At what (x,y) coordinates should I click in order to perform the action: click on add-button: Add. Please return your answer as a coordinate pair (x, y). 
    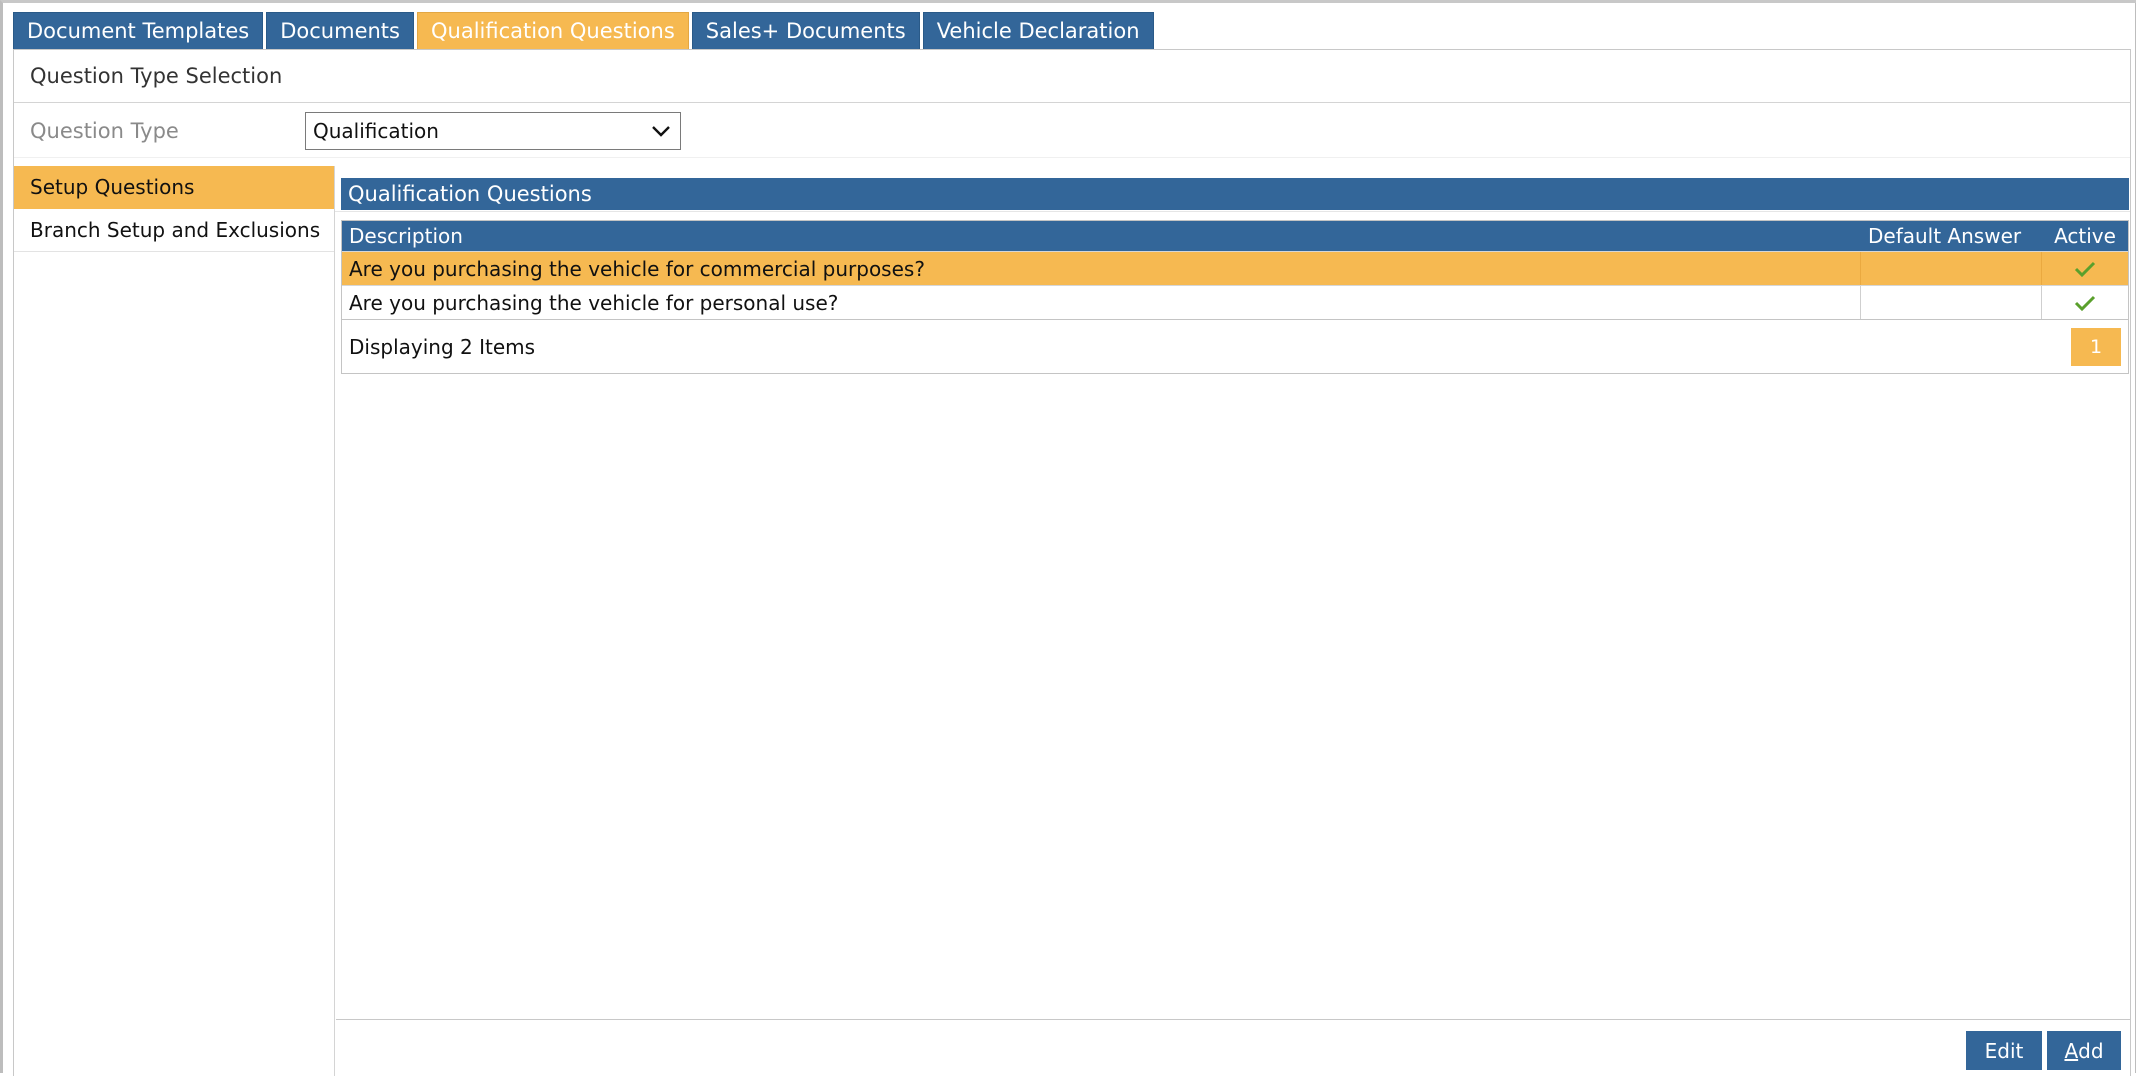
    Looking at the image, I should click on (2084, 1050).